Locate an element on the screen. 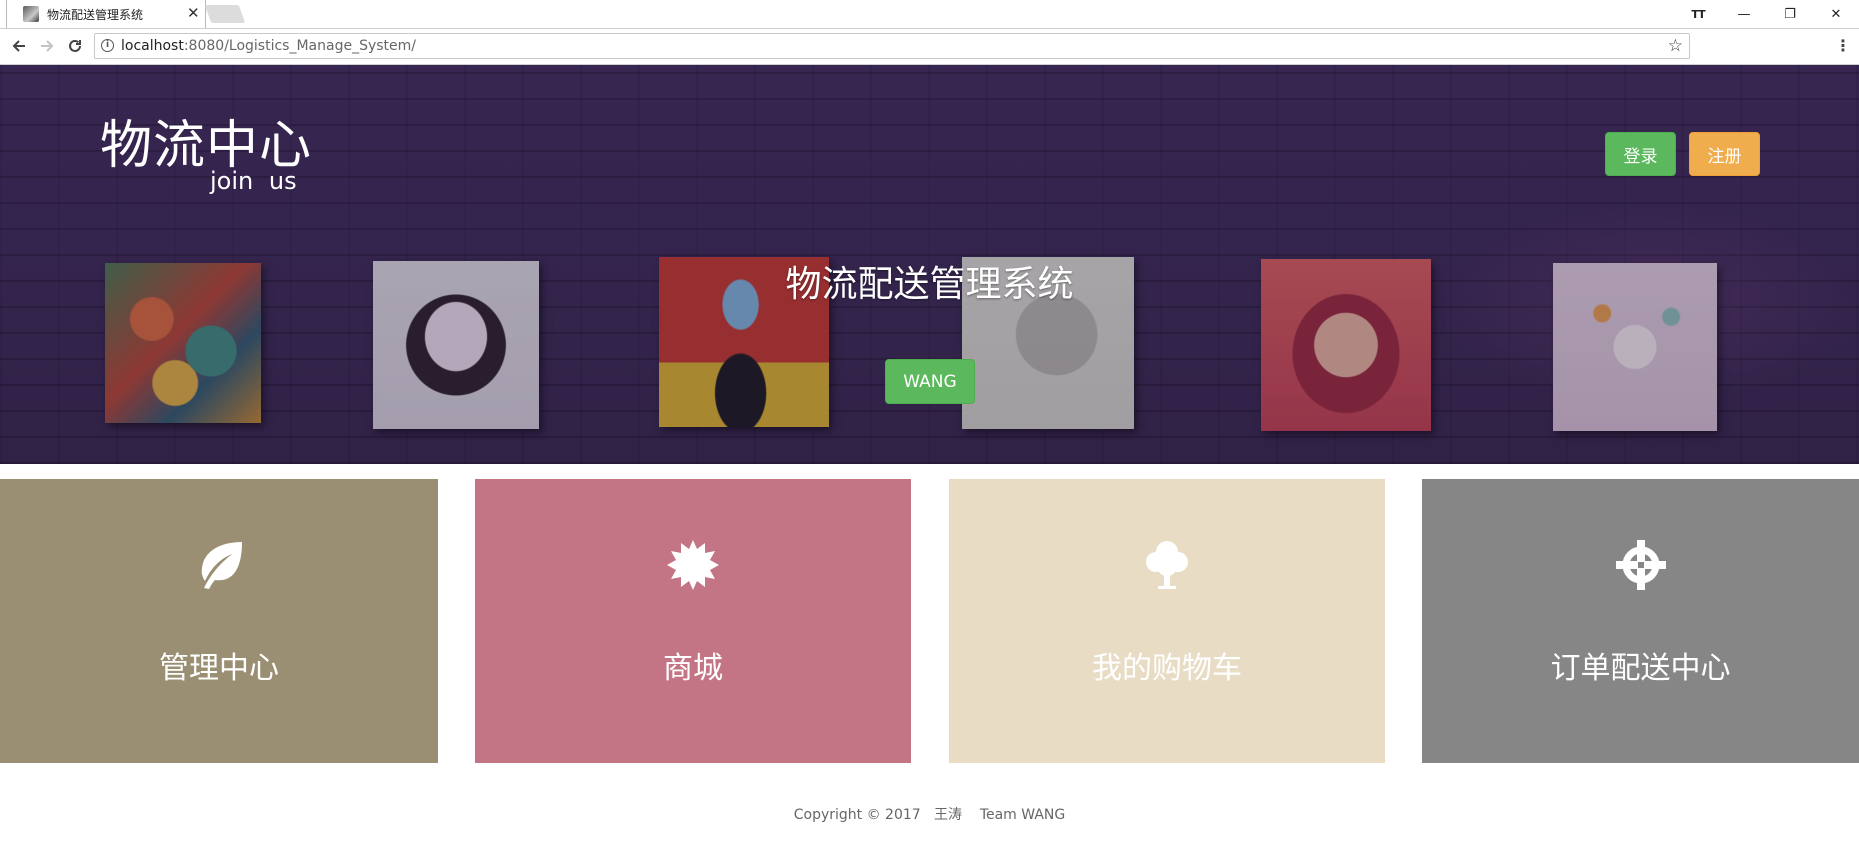 Image resolution: width=1859 pixels, height=857 pixels. url-host: localhost is located at coordinates (152, 46).